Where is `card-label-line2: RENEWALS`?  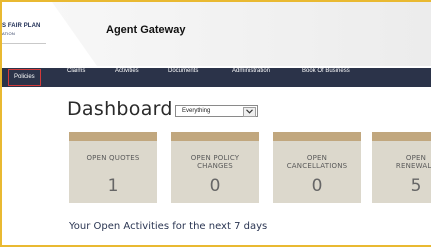 card-label-line2: RENEWALS is located at coordinates (413, 166).